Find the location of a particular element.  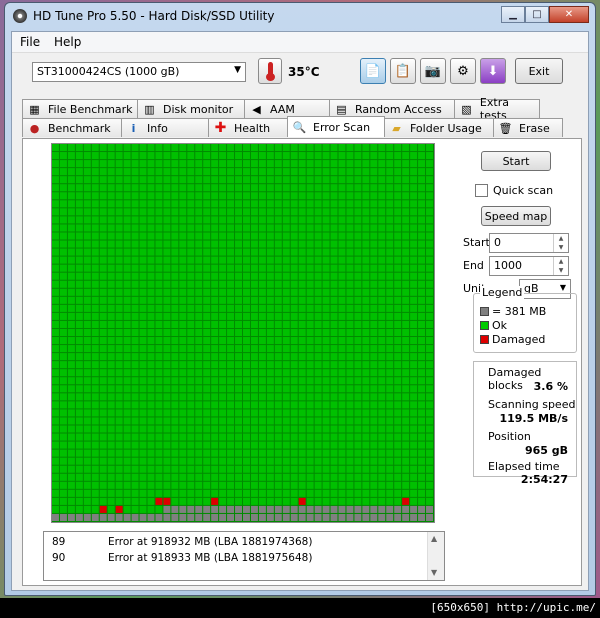

quick-scan-checkbox is located at coordinates (481, 190).